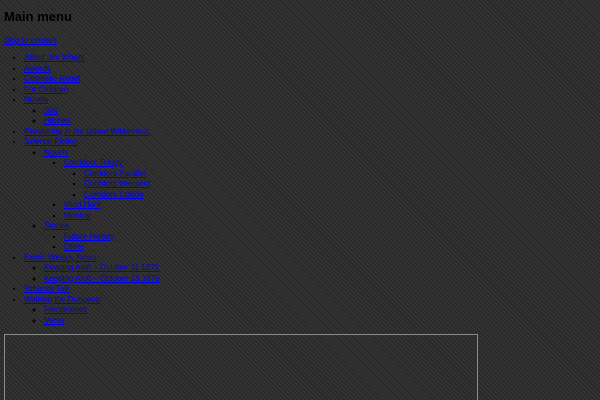  I want to click on content-frame, so click(241, 367).